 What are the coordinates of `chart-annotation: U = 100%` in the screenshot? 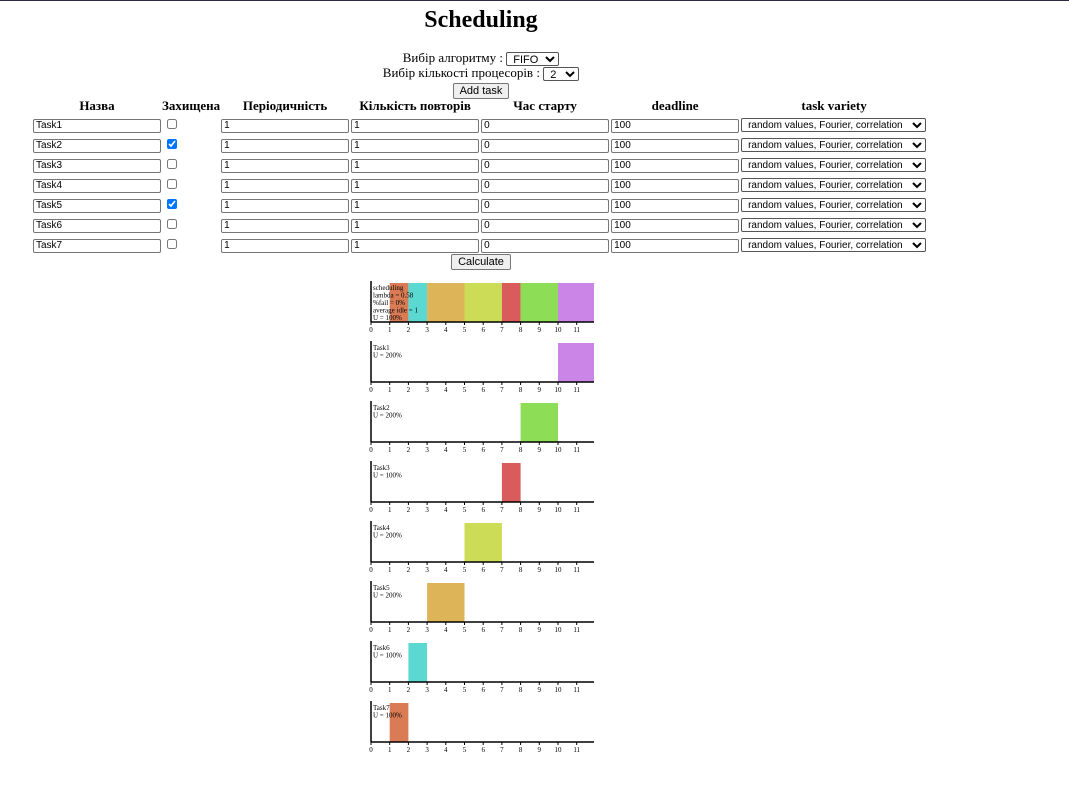 It's located at (387, 318).